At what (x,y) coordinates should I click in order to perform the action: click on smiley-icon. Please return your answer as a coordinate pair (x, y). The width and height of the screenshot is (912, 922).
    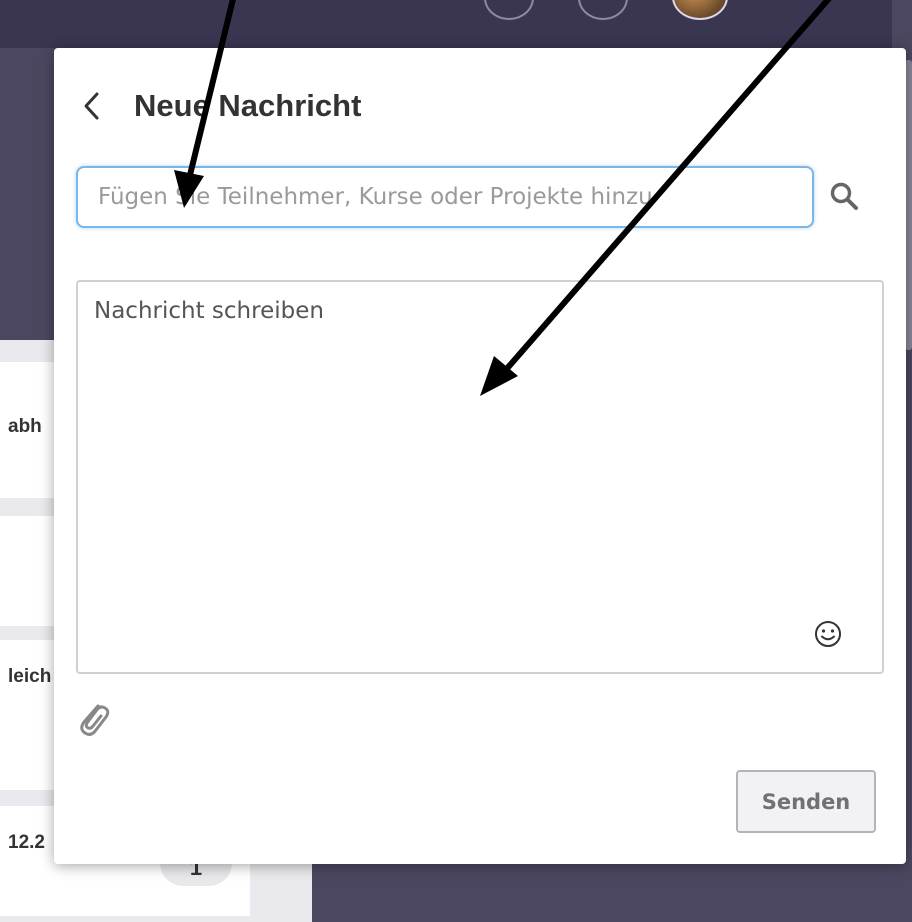
    Looking at the image, I should click on (828, 634).